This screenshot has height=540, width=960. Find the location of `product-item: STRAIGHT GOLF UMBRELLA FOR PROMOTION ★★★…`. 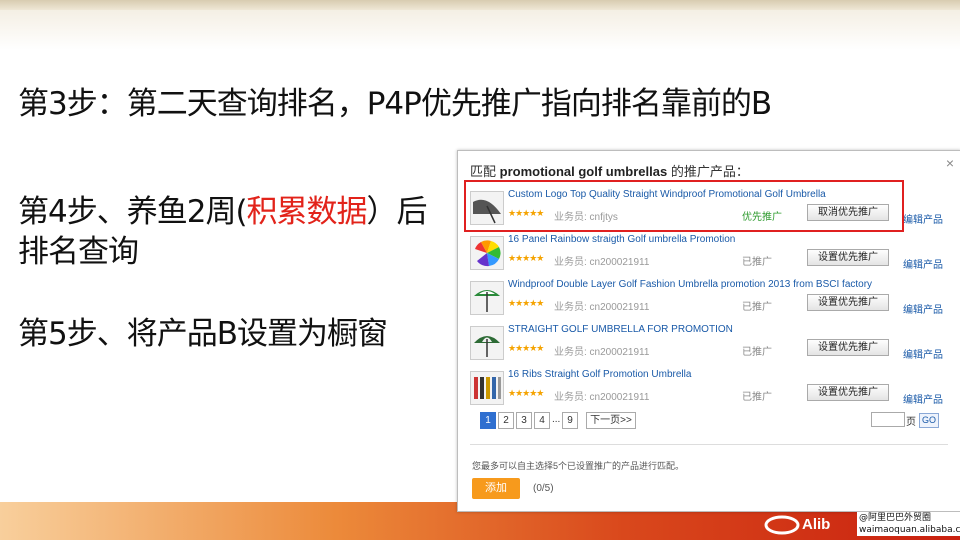

product-item: STRAIGHT GOLF UMBRELLA FOR PROMOTION ★★★… is located at coordinates (710, 344).